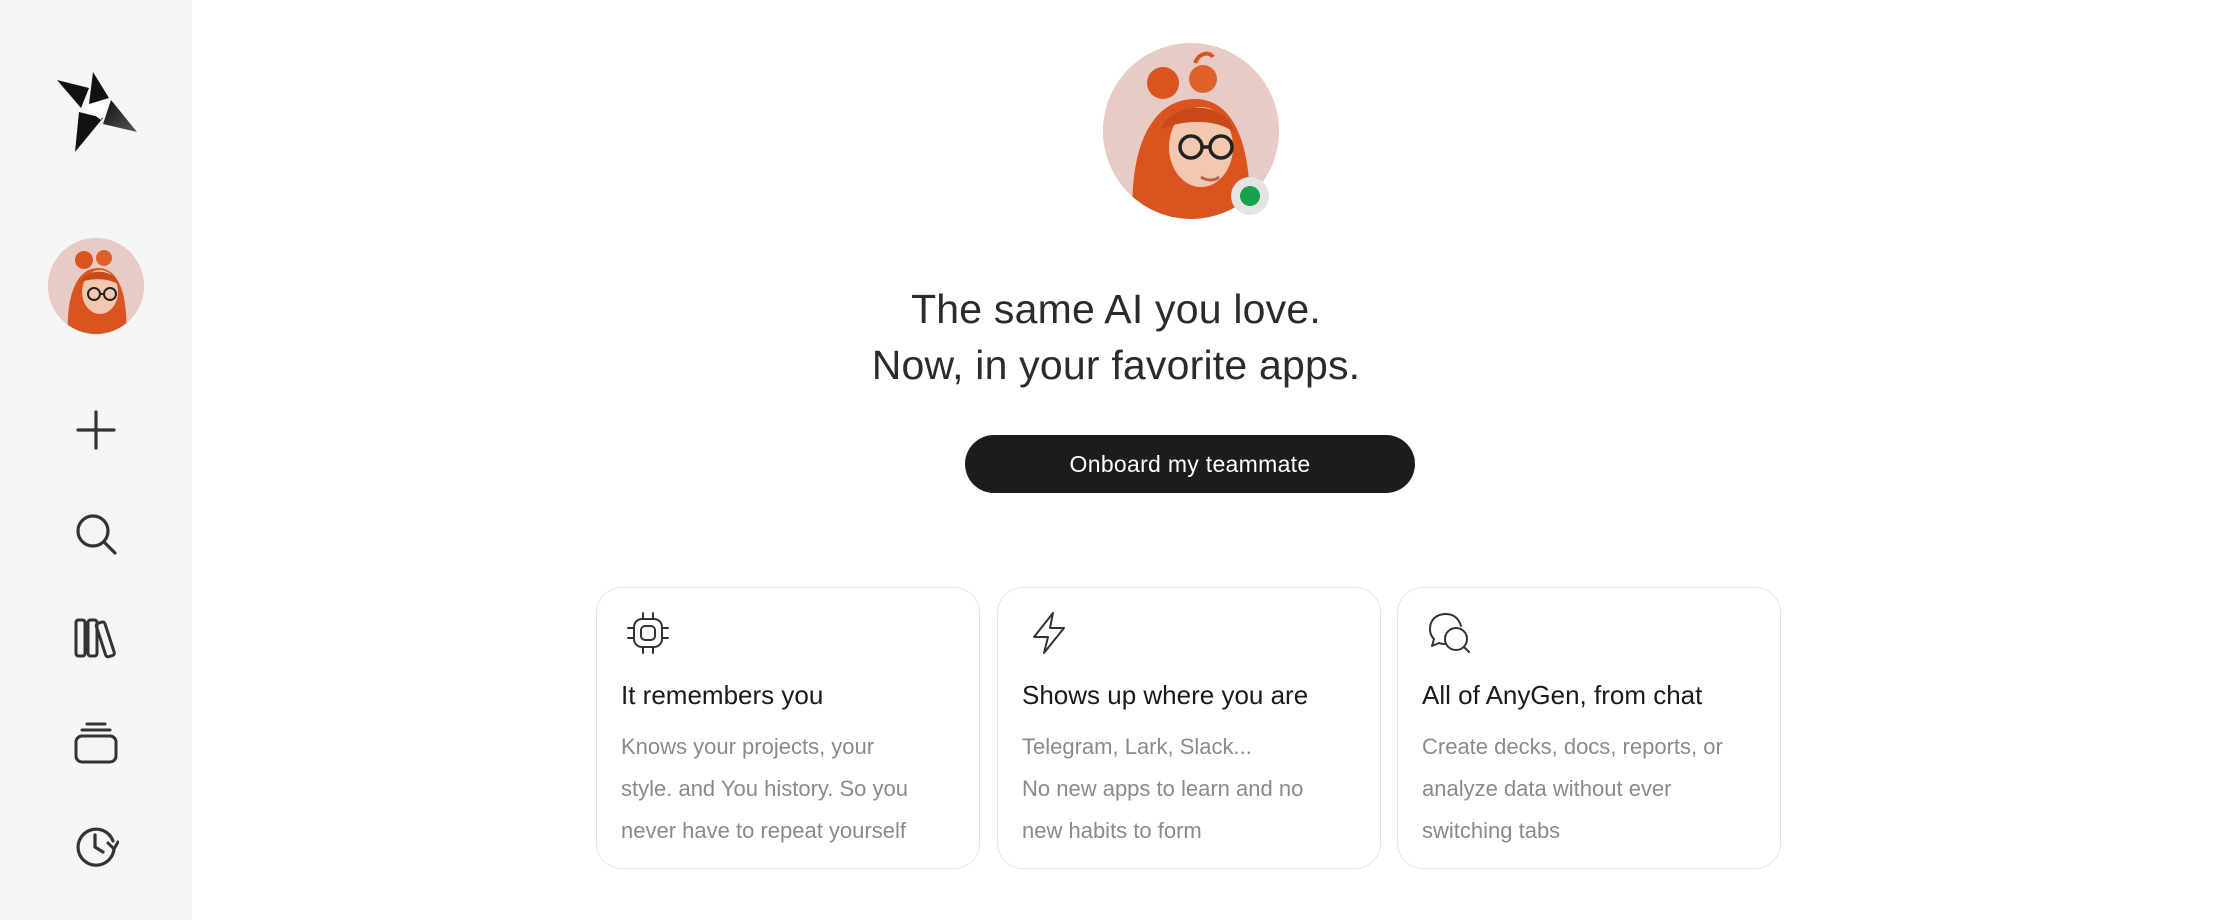 The width and height of the screenshot is (2232, 920). Describe the element at coordinates (1250, 196) in the screenshot. I see `online-status-dot` at that location.